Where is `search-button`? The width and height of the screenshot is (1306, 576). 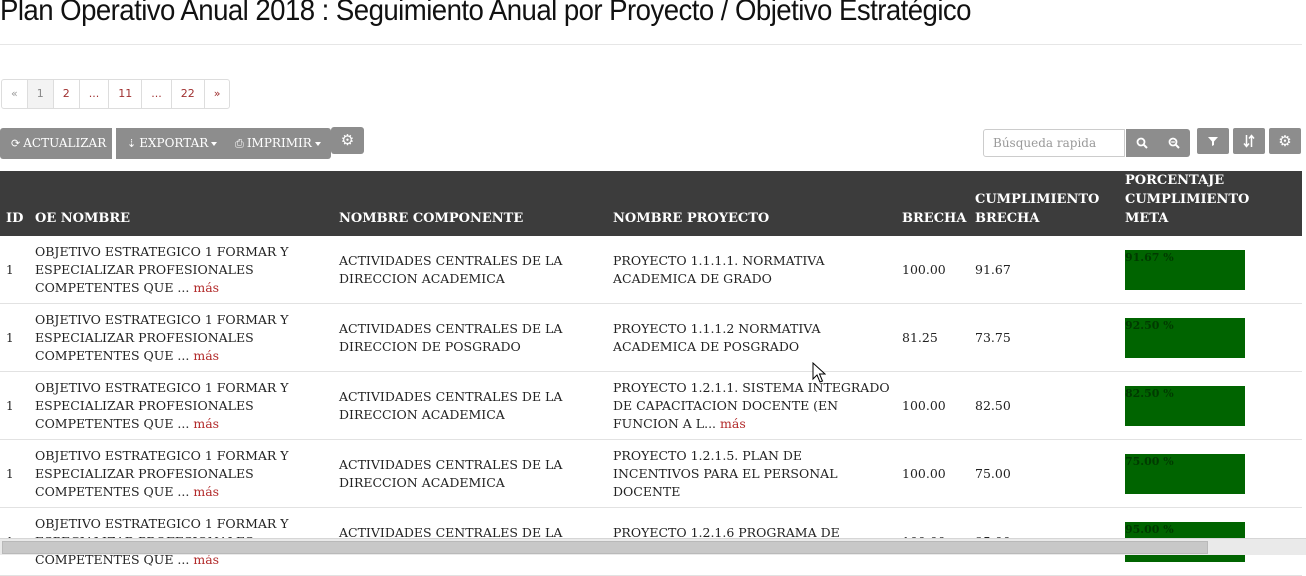 search-button is located at coordinates (1142, 143).